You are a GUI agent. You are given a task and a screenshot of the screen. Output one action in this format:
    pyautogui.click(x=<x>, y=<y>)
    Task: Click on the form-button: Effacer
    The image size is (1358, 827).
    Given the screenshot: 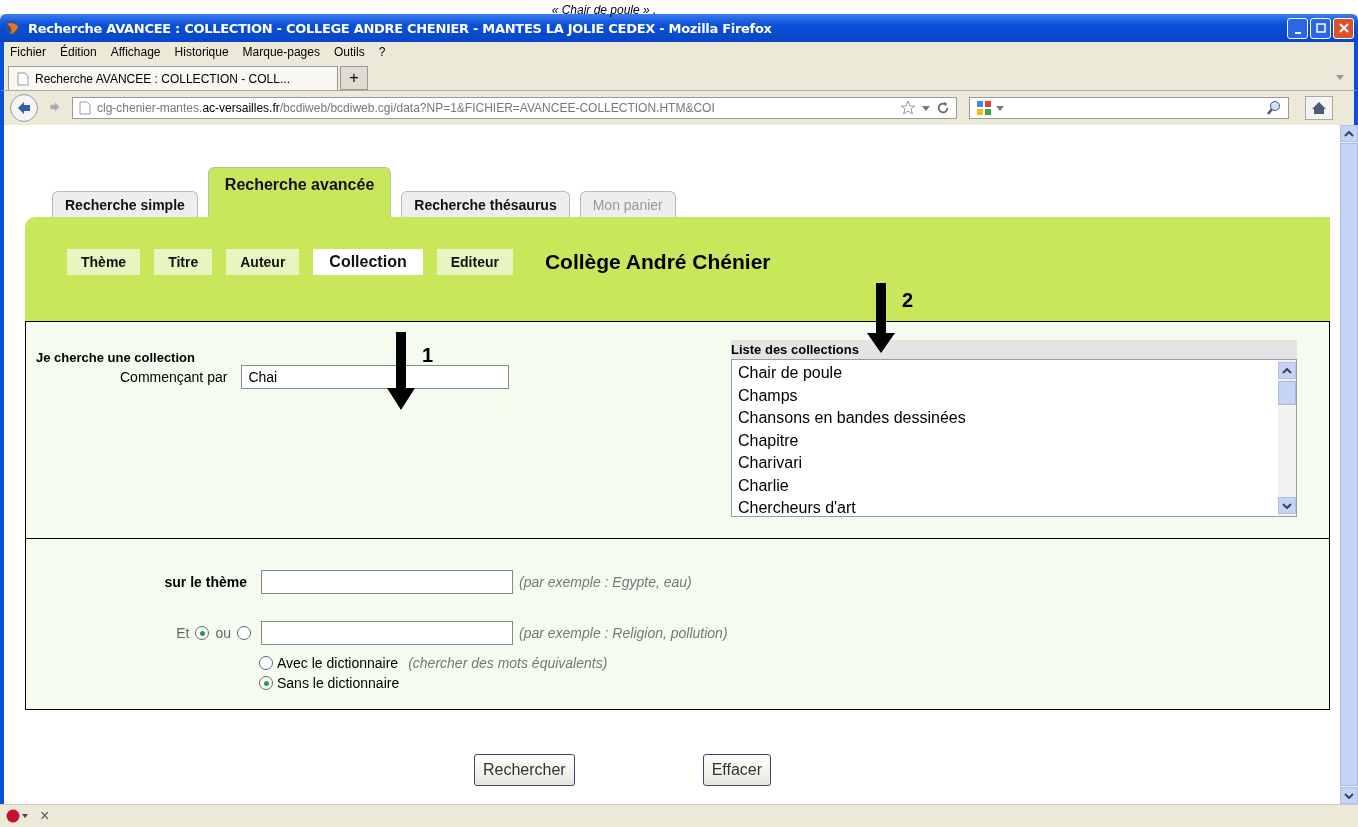 What is the action you would take?
    pyautogui.click(x=737, y=770)
    